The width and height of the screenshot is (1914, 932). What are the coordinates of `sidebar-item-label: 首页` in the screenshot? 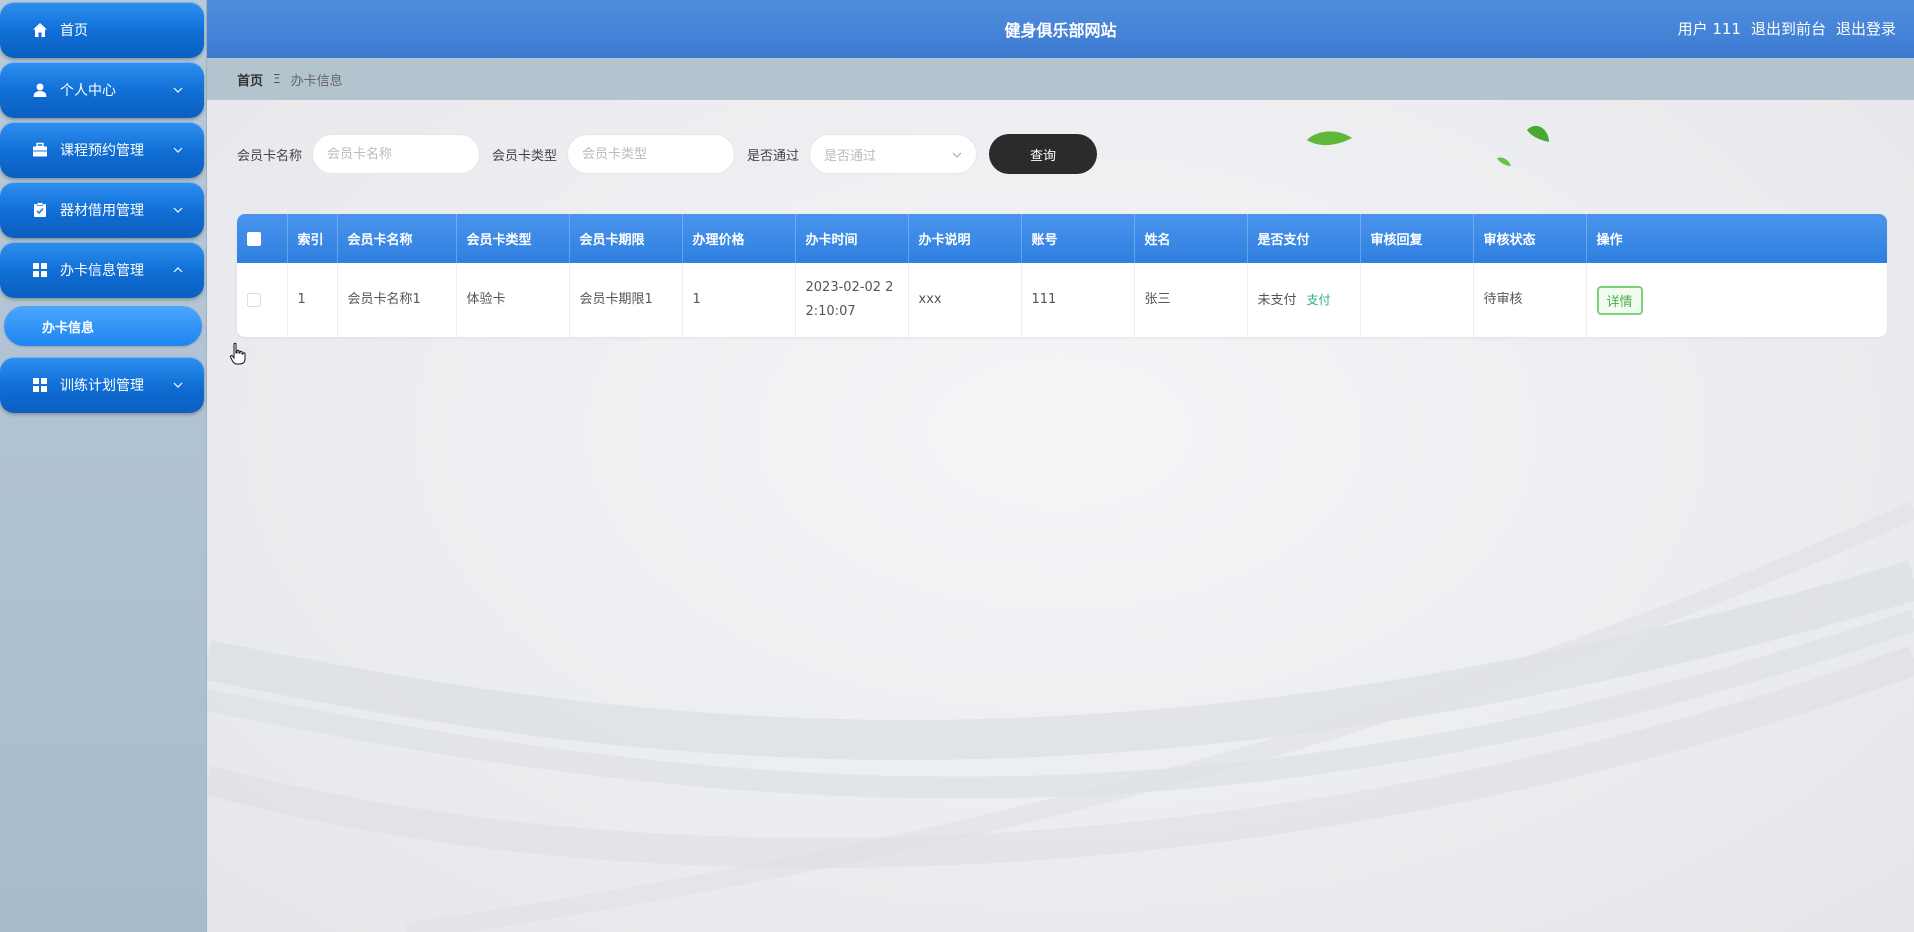 It's located at (74, 31).